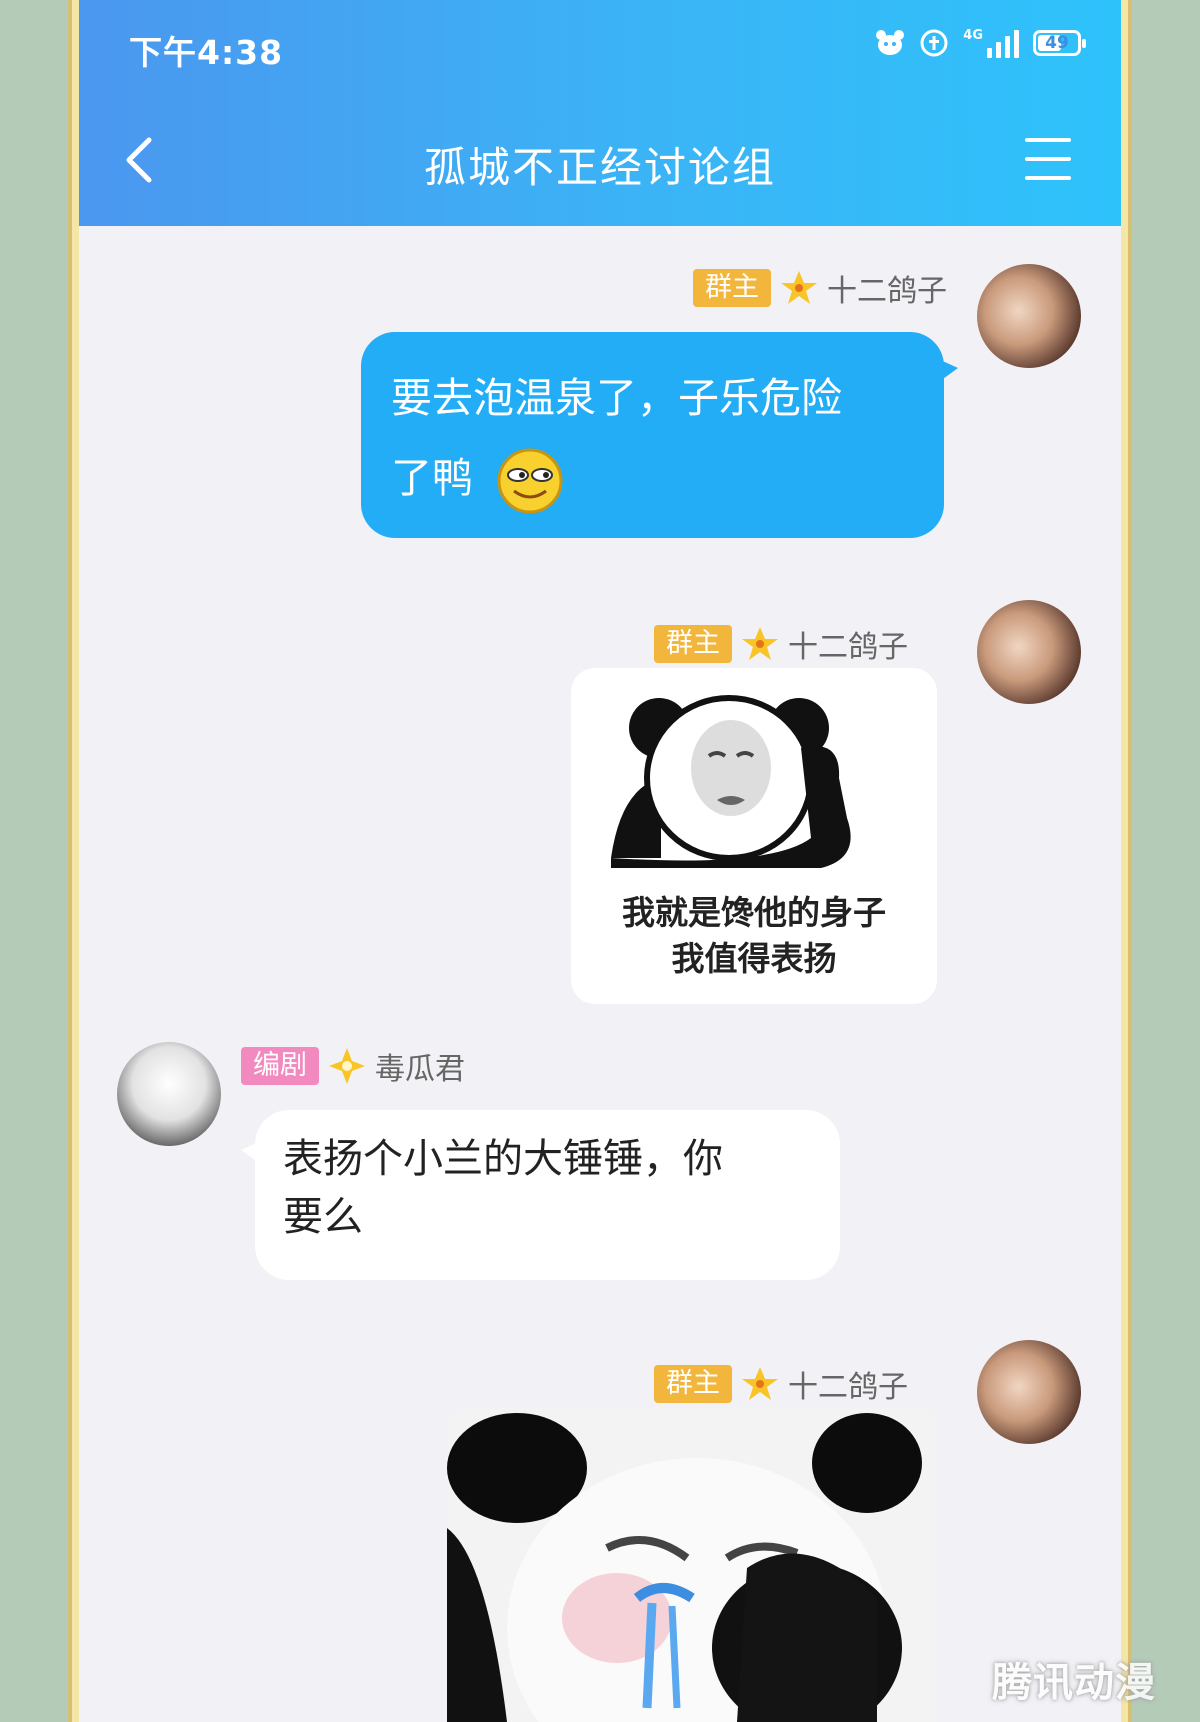 The image size is (1200, 1722). What do you see at coordinates (731, 781) in the screenshot?
I see `panda-sticker-icon` at bounding box center [731, 781].